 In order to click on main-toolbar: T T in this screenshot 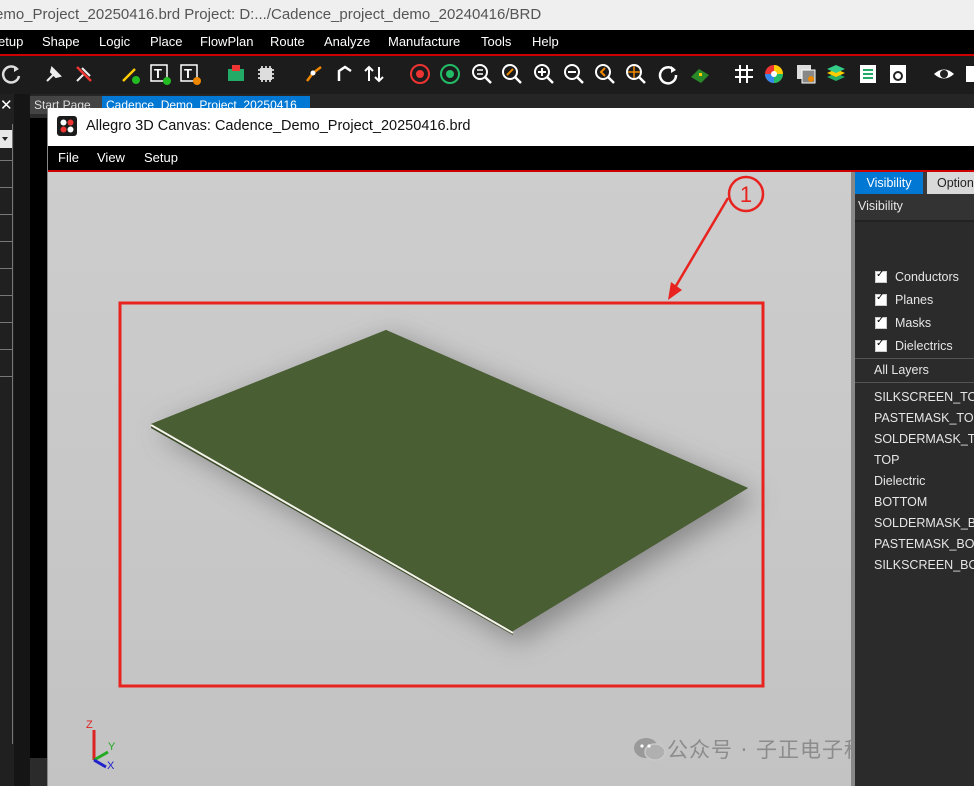, I will do `click(487, 75)`.